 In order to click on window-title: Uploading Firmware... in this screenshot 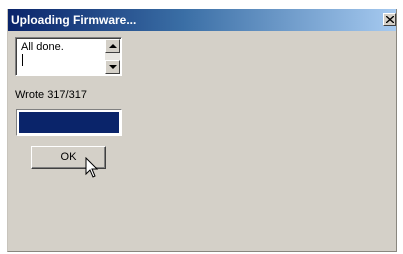, I will do `click(74, 20)`.